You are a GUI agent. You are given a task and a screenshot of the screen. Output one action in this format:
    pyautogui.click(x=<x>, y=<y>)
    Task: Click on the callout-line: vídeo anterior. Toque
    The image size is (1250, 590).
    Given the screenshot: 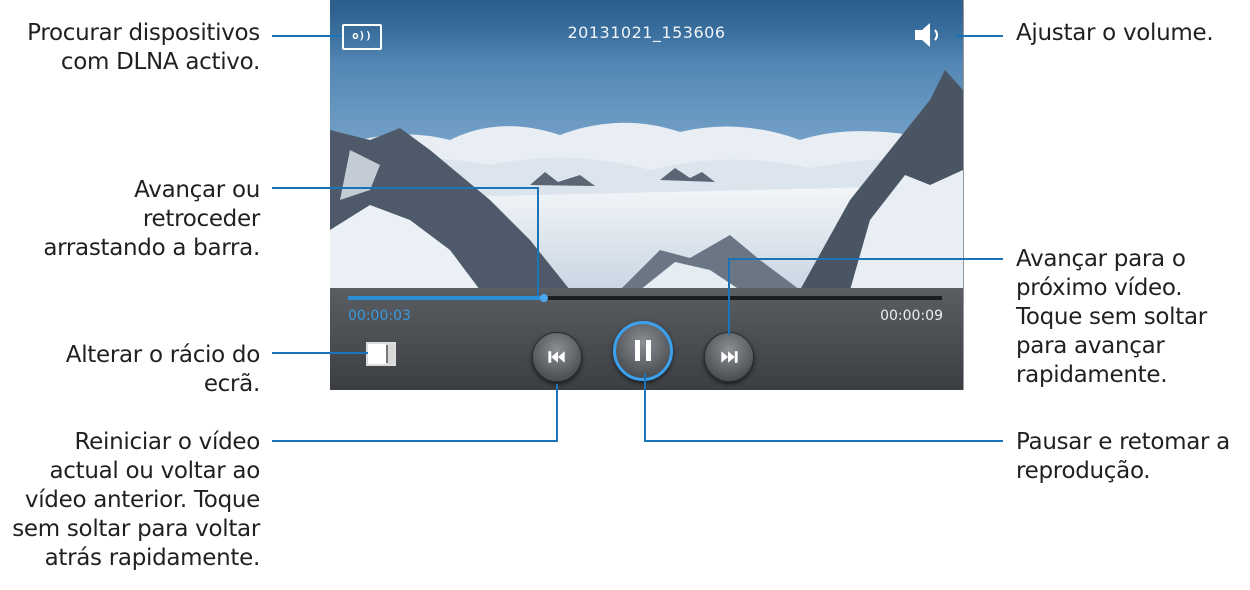 What is the action you would take?
    pyautogui.click(x=142, y=500)
    